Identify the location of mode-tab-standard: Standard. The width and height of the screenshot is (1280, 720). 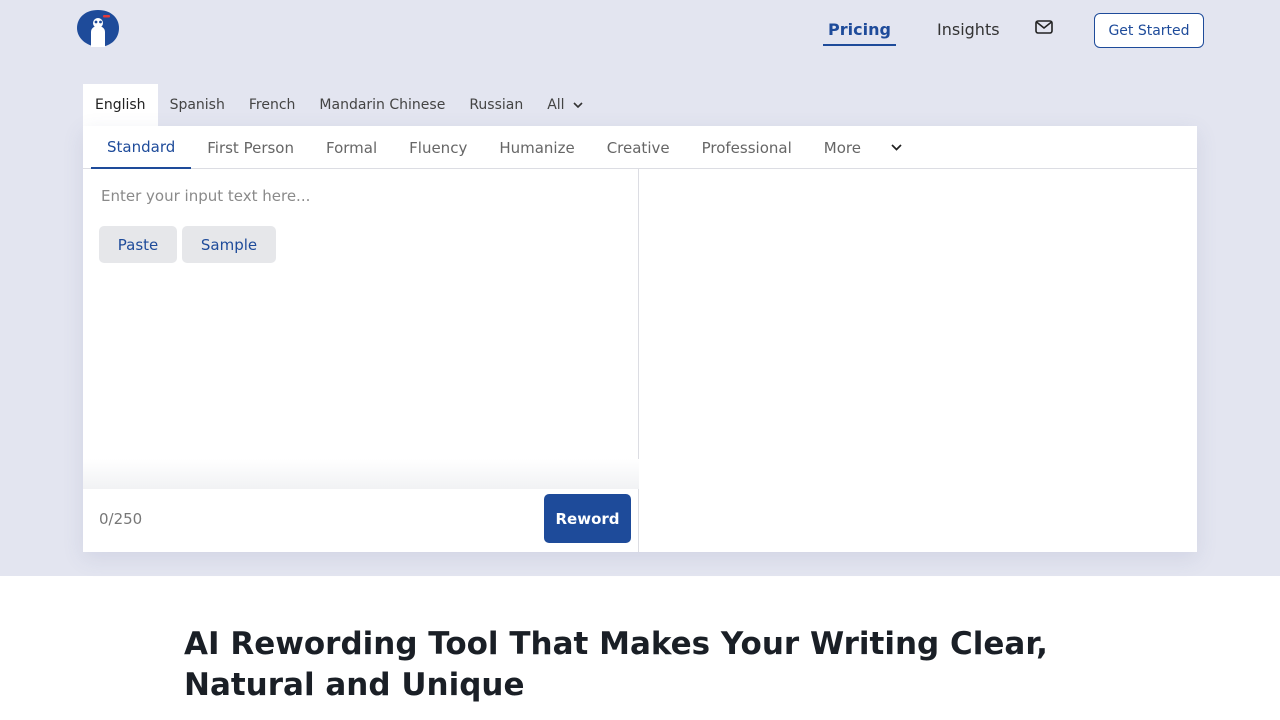
(141, 147).